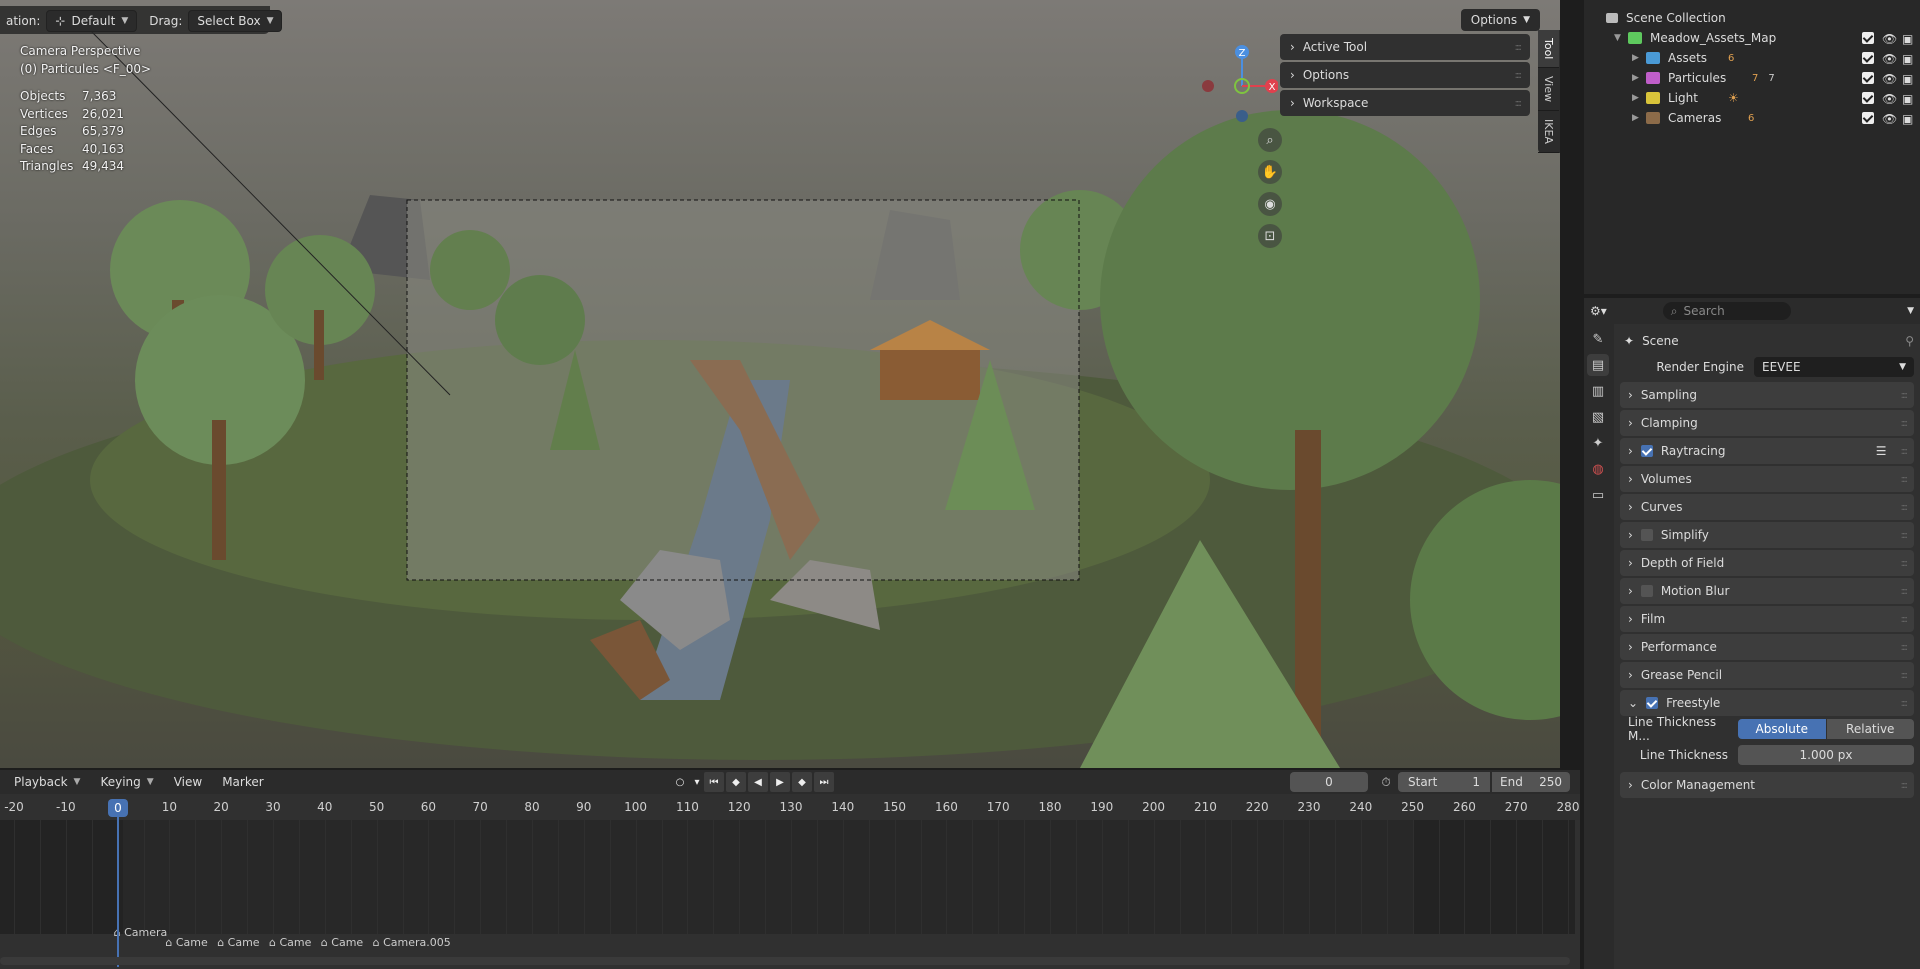  Describe the element at coordinates (714, 782) in the screenshot. I see `jump-start-icon: ⏮` at that location.